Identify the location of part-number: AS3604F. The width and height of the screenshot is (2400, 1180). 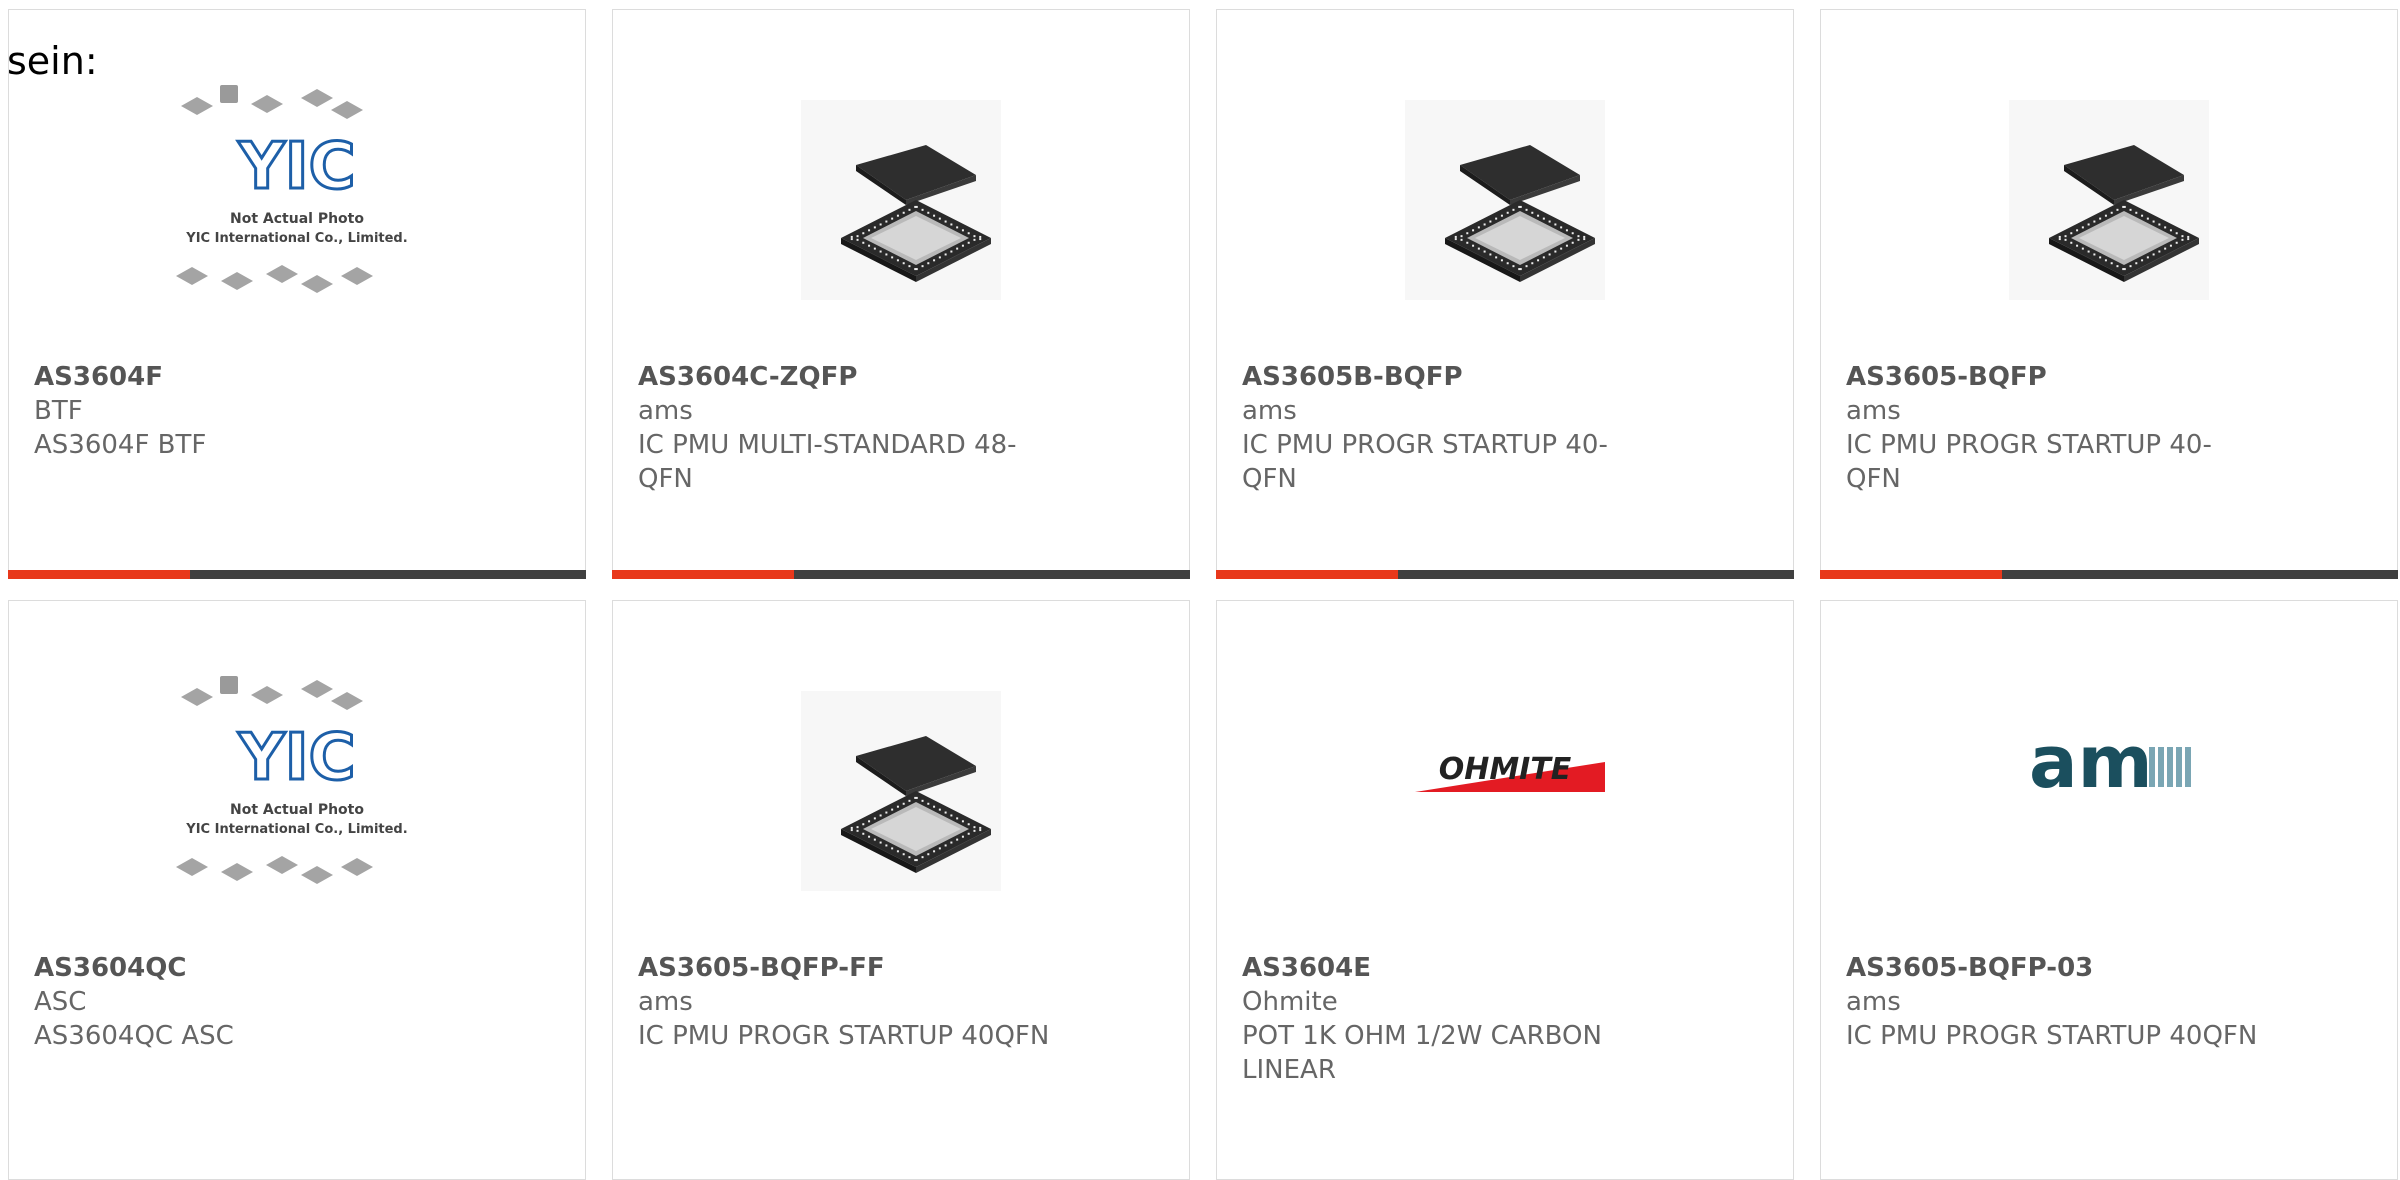
(244, 377).